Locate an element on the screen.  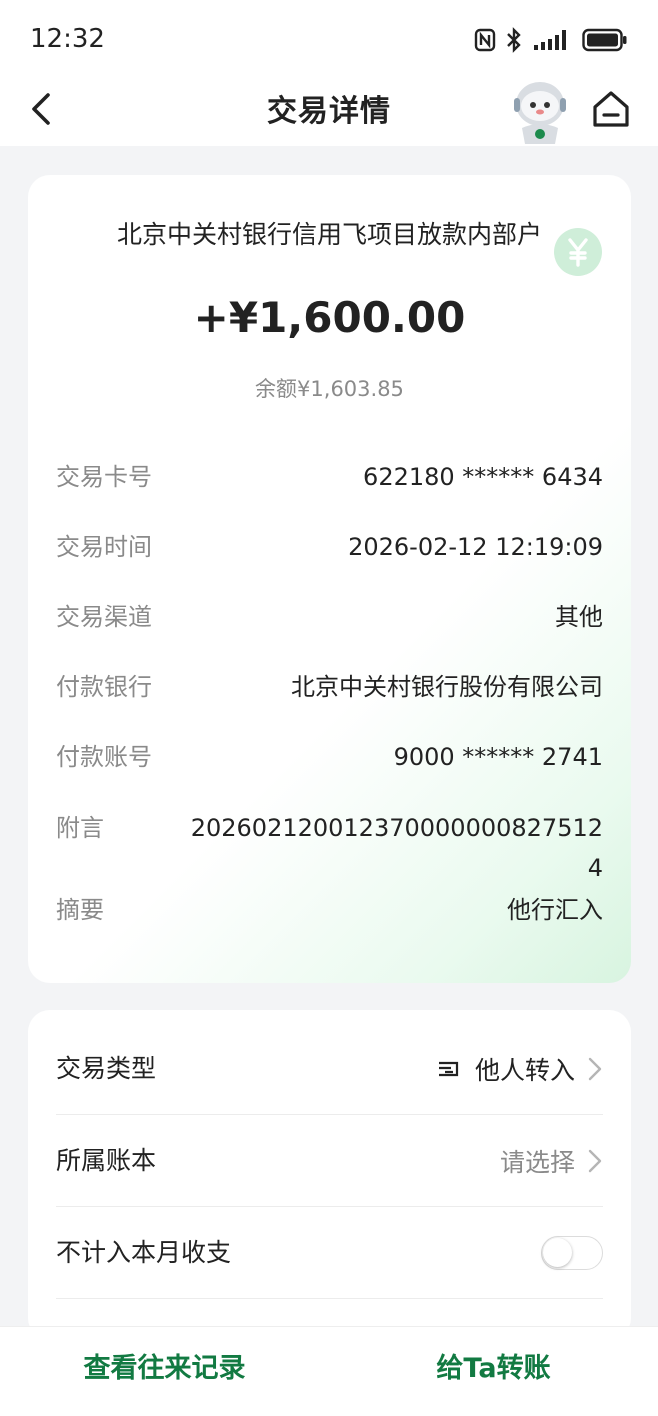
status-bar: 12:32 is located at coordinates (329, 36).